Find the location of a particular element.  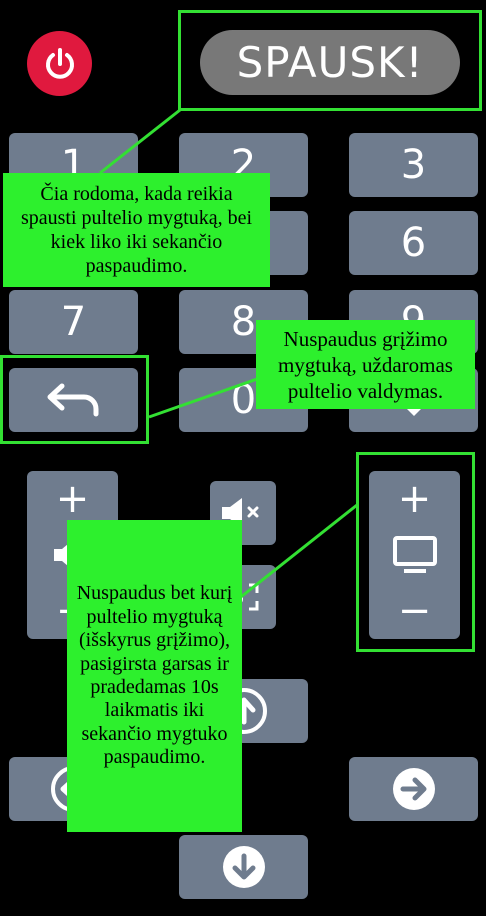

power-icon is located at coordinates (59, 63).